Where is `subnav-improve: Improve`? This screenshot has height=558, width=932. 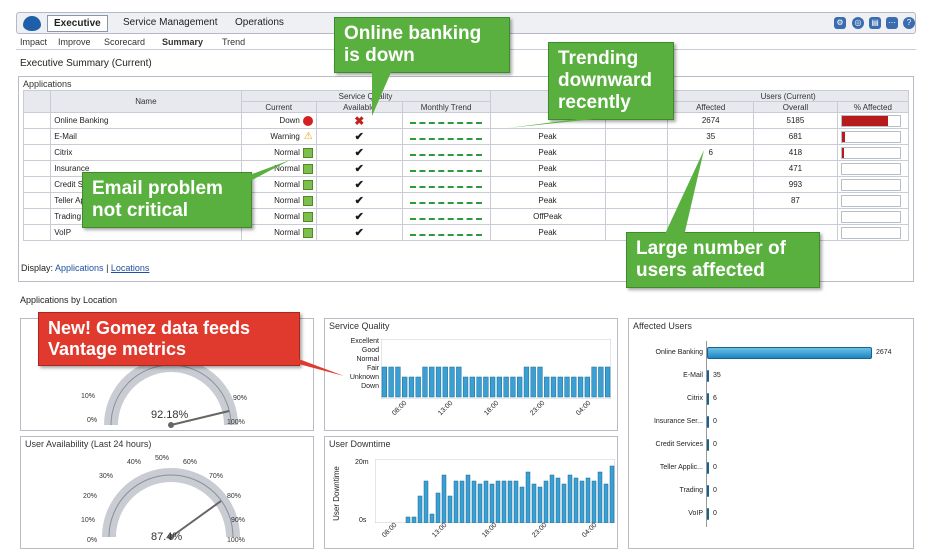
subnav-improve: Improve is located at coordinates (74, 42).